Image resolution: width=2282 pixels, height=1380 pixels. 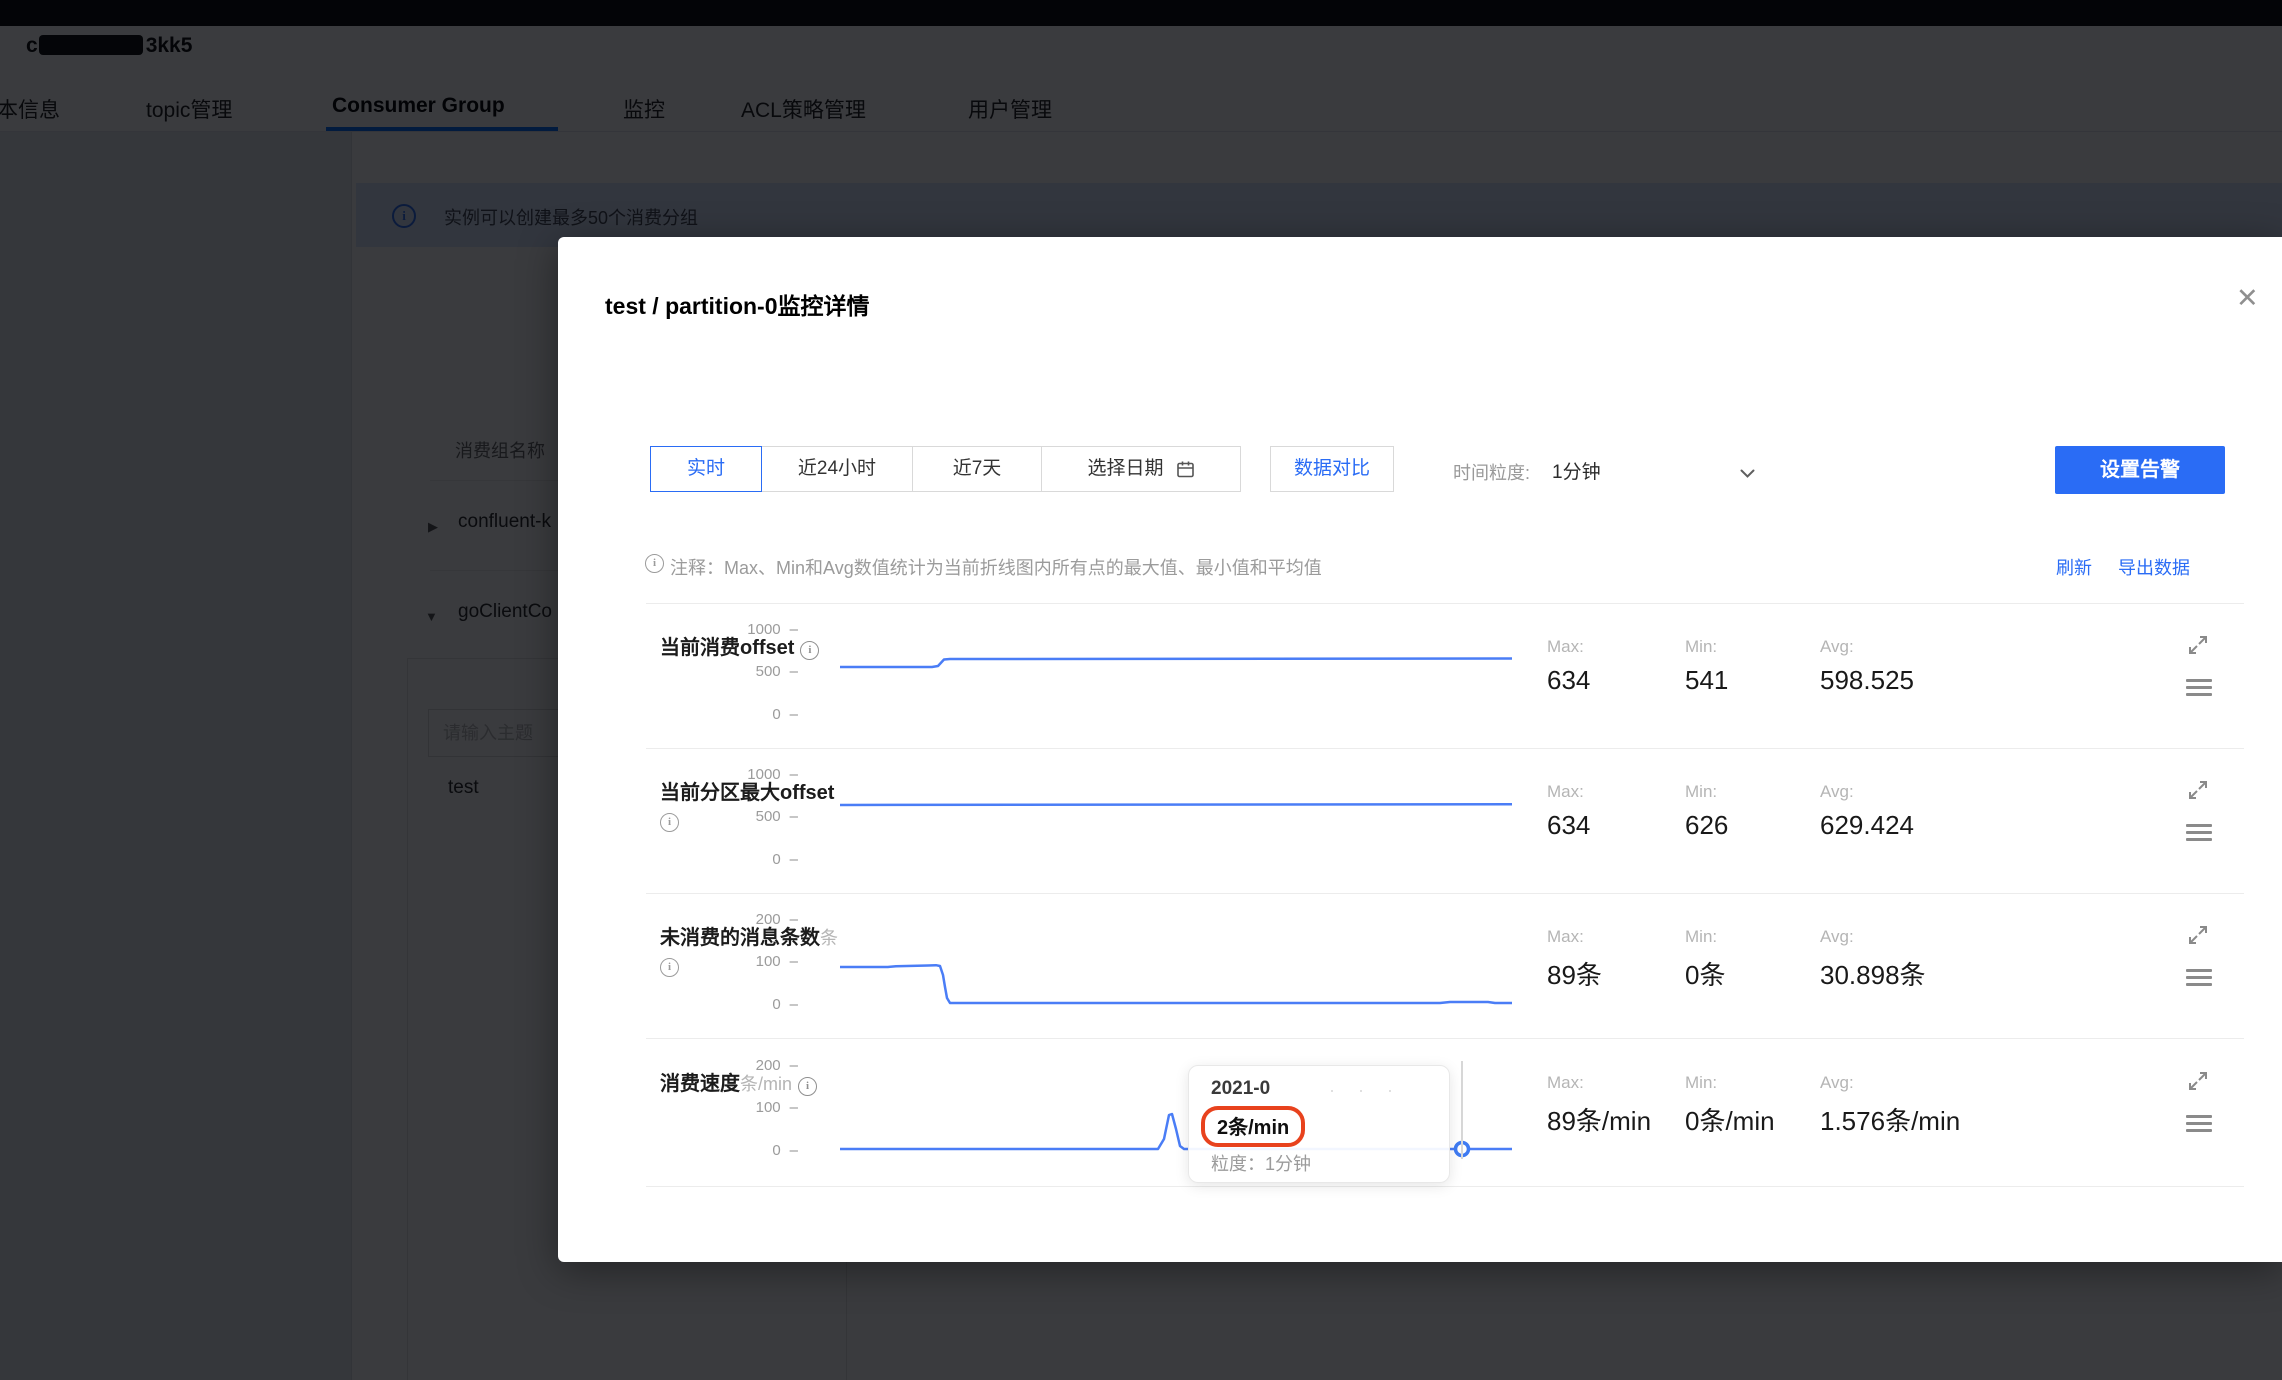 I want to click on time-range-realtime-button: 实时, so click(x=706, y=469).